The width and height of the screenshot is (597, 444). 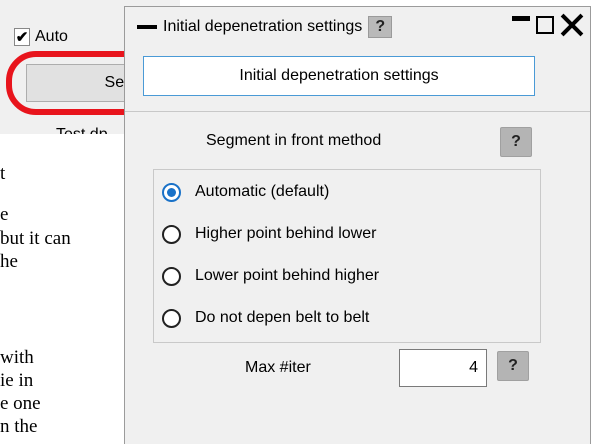 I want to click on doc-text-line: e one, so click(x=20, y=403).